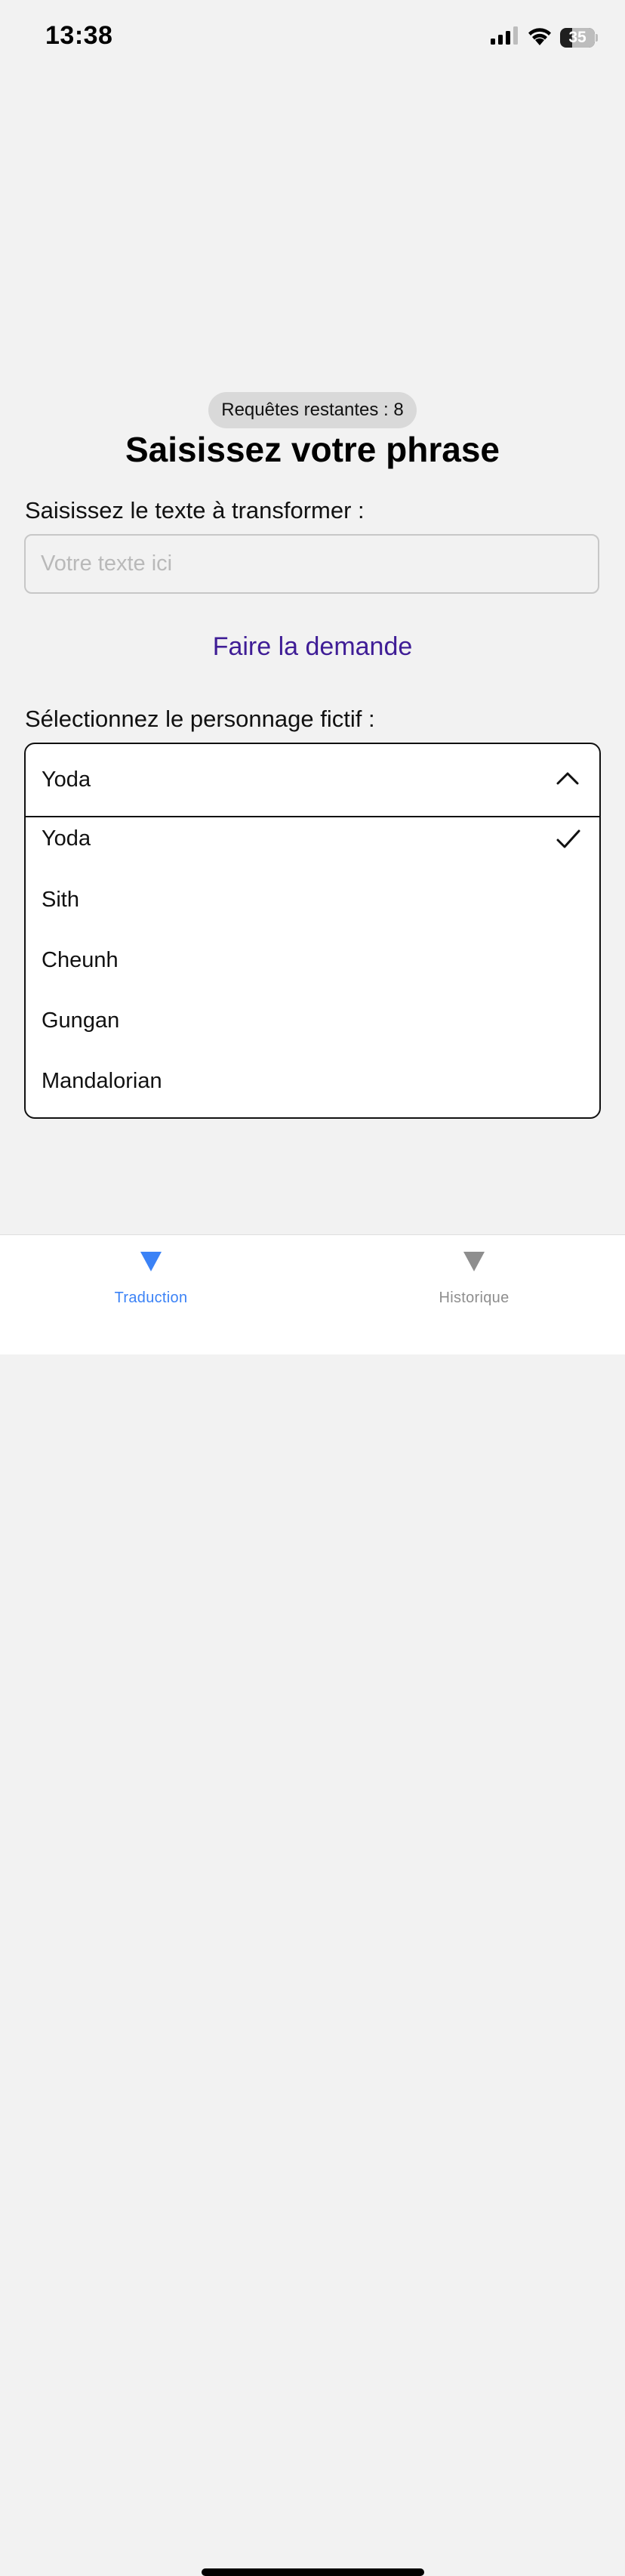 Image resolution: width=625 pixels, height=2576 pixels. Describe the element at coordinates (469, 1276) in the screenshot. I see `tab-history: Historique` at that location.